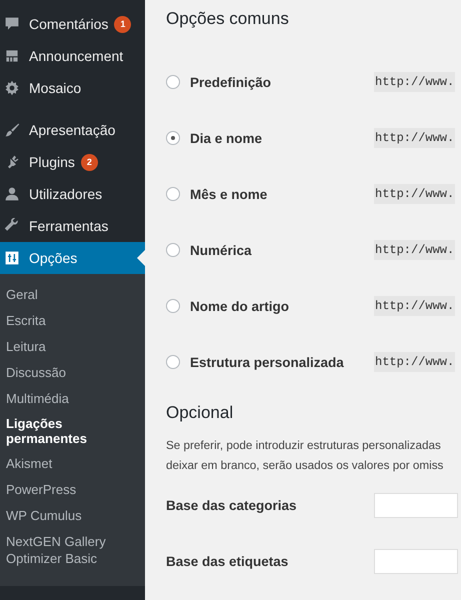 The height and width of the screenshot is (600, 461). Describe the element at coordinates (267, 362) in the screenshot. I see `option-label: Estrutura personalizada` at that location.